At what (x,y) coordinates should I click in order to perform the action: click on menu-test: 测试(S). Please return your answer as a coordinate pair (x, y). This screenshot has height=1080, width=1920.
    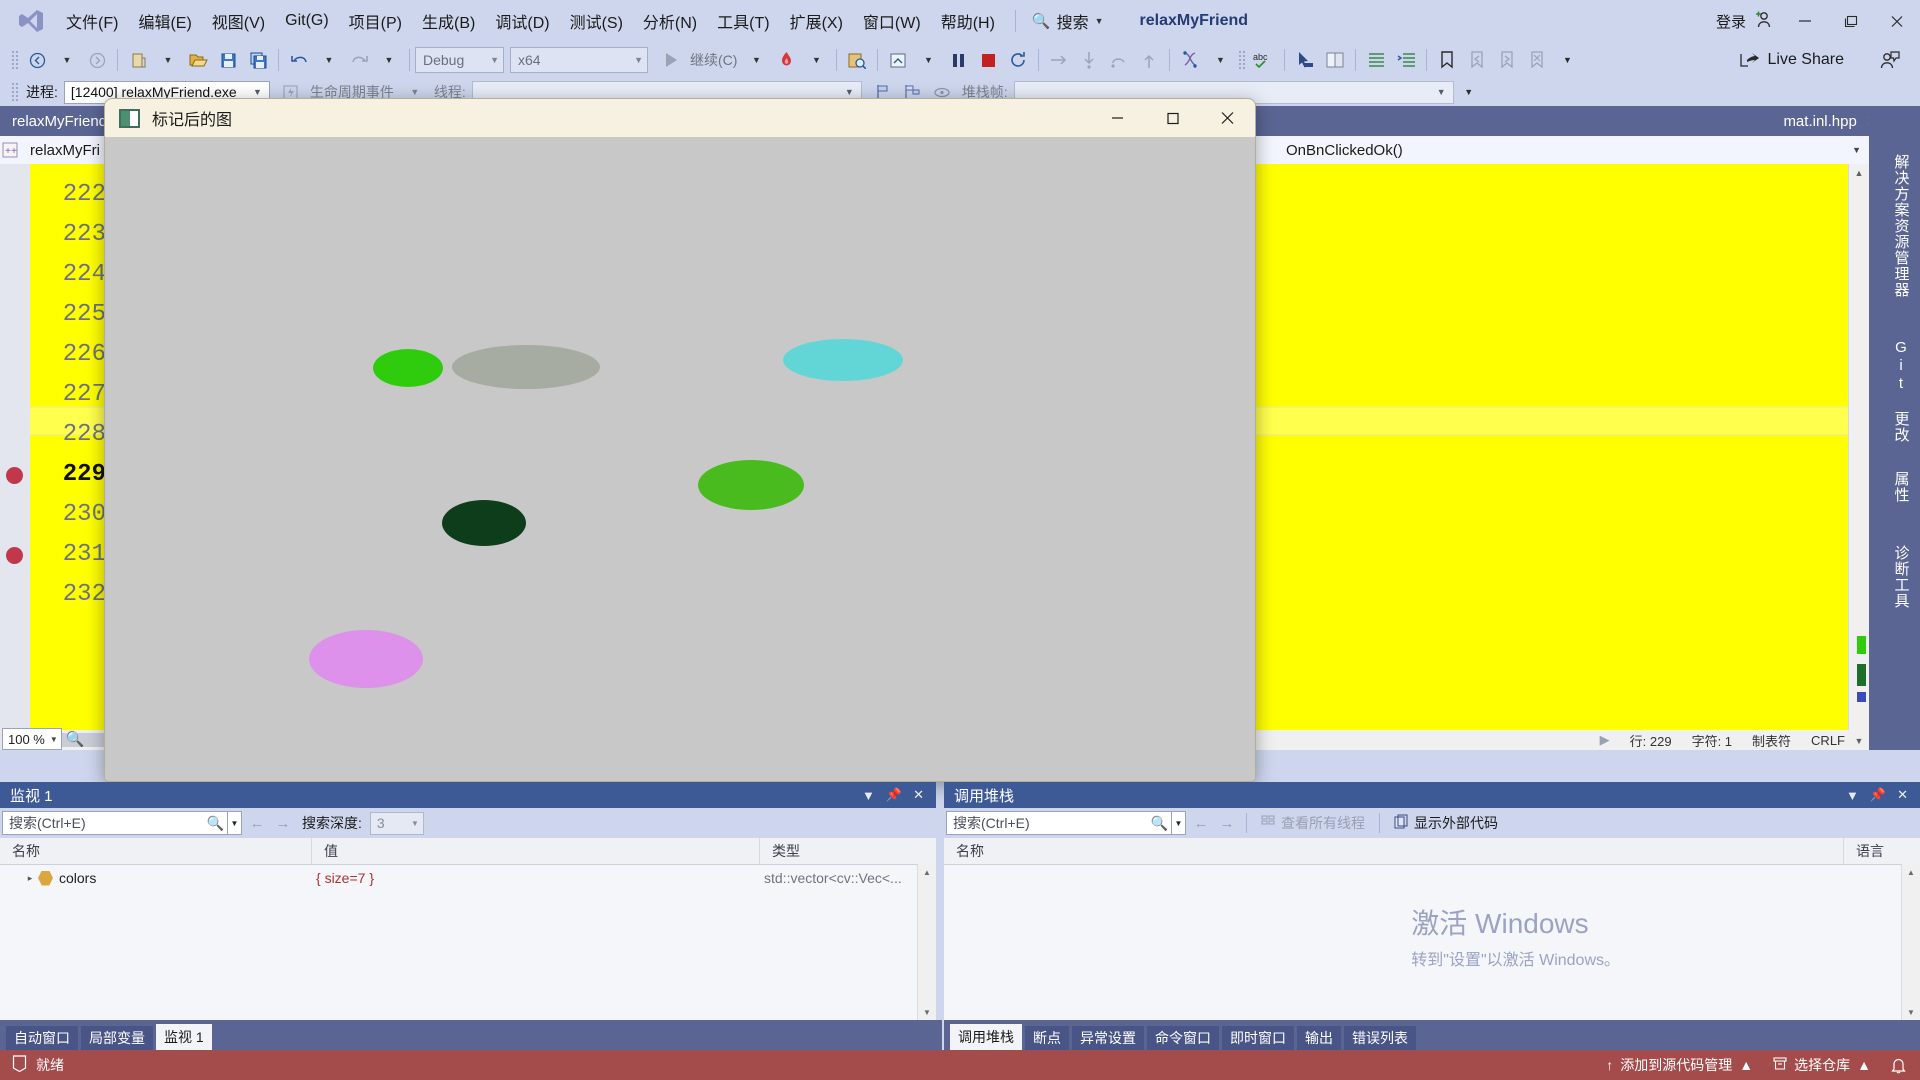
    Looking at the image, I should click on (596, 21).